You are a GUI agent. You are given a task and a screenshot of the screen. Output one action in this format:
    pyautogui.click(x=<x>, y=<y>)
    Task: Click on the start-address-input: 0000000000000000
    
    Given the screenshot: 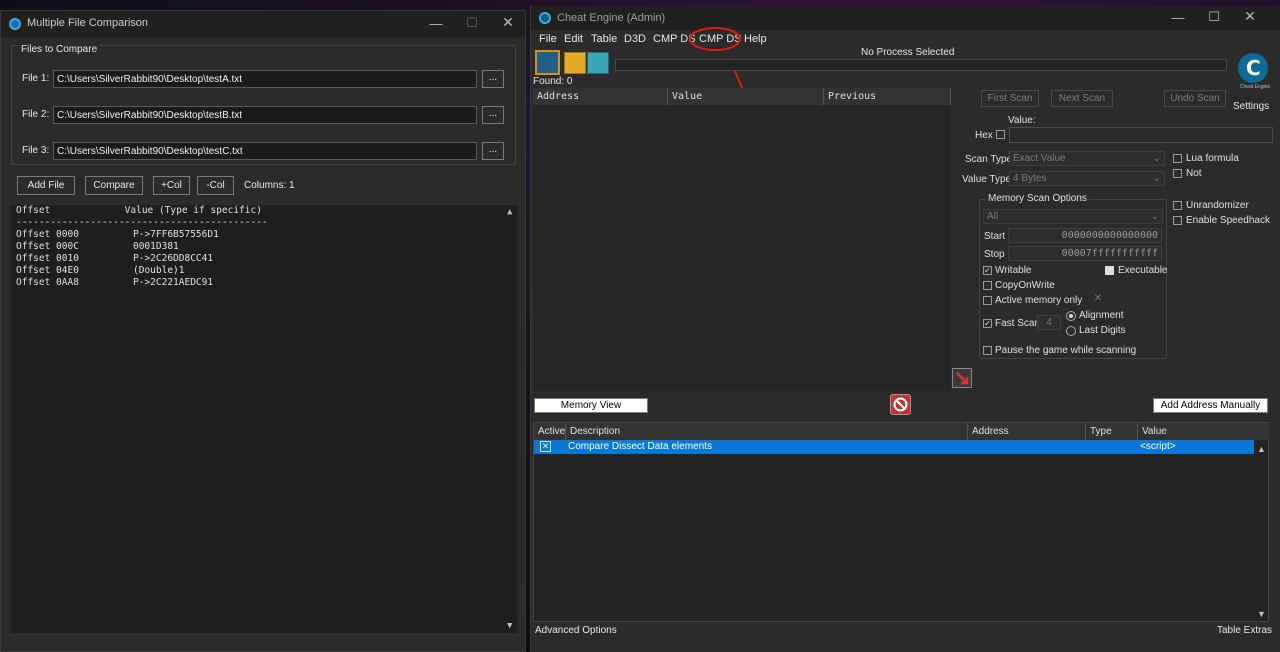 What is the action you would take?
    pyautogui.click(x=1085, y=235)
    